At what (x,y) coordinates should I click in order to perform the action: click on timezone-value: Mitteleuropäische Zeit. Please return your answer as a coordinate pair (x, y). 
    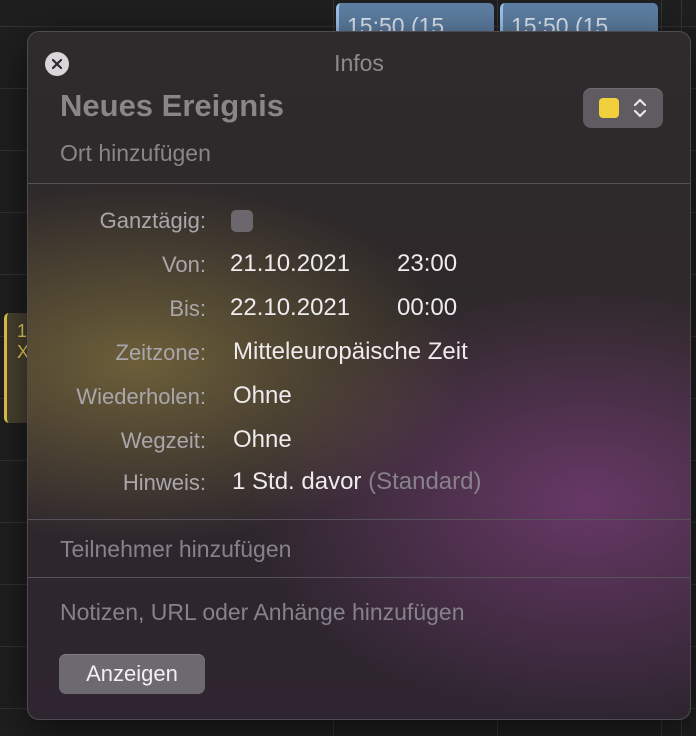
    Looking at the image, I should click on (350, 352).